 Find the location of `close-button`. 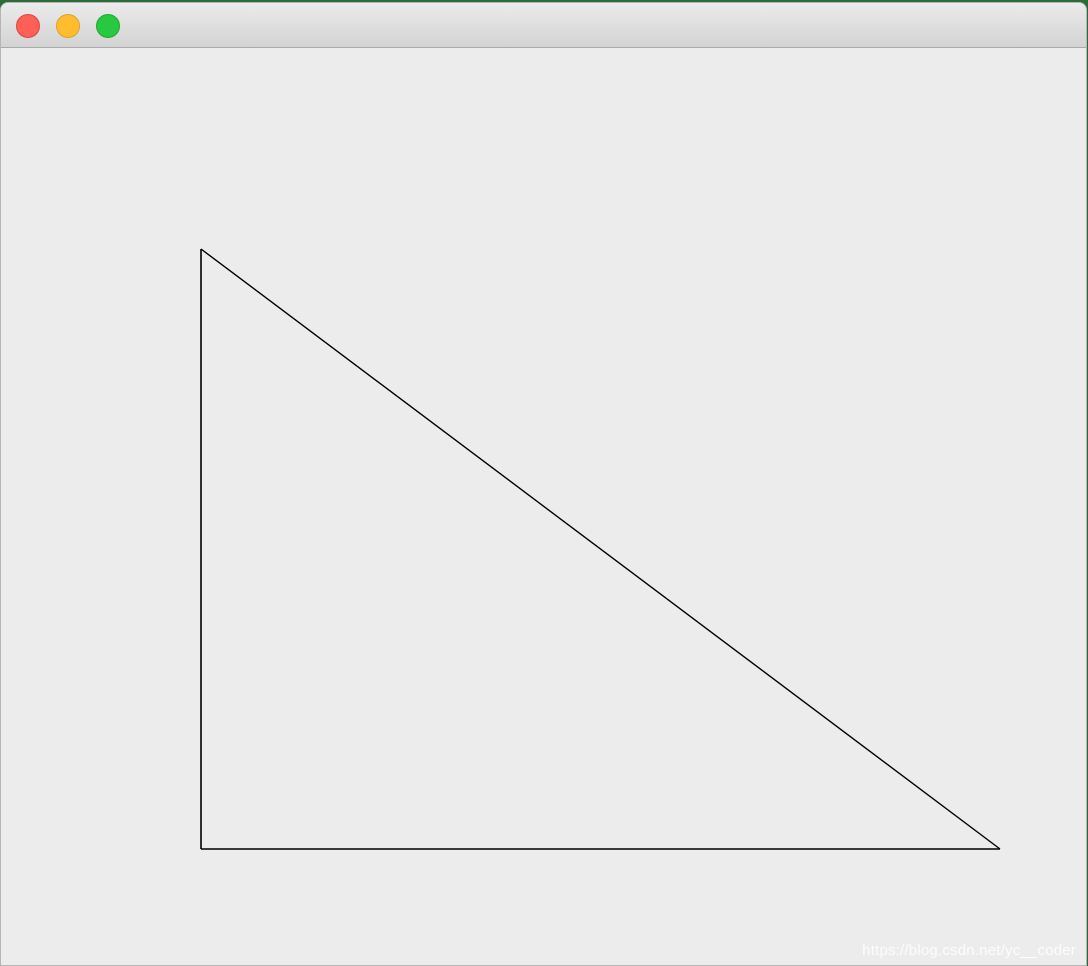

close-button is located at coordinates (28, 26).